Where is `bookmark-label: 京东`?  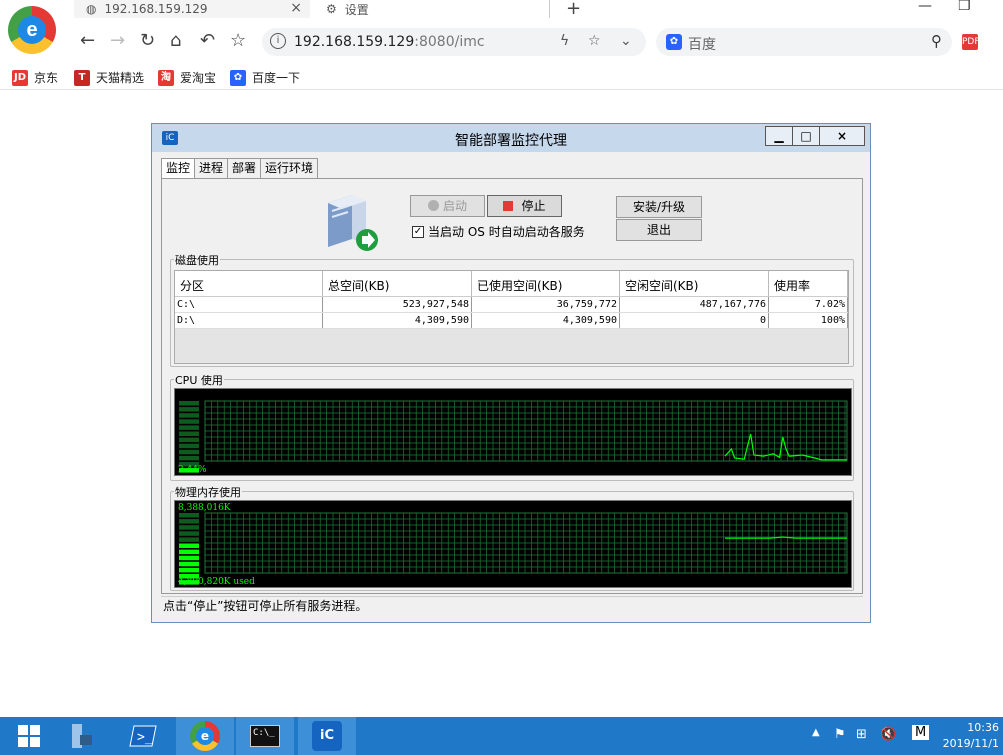
bookmark-label: 京东 is located at coordinates (46, 78).